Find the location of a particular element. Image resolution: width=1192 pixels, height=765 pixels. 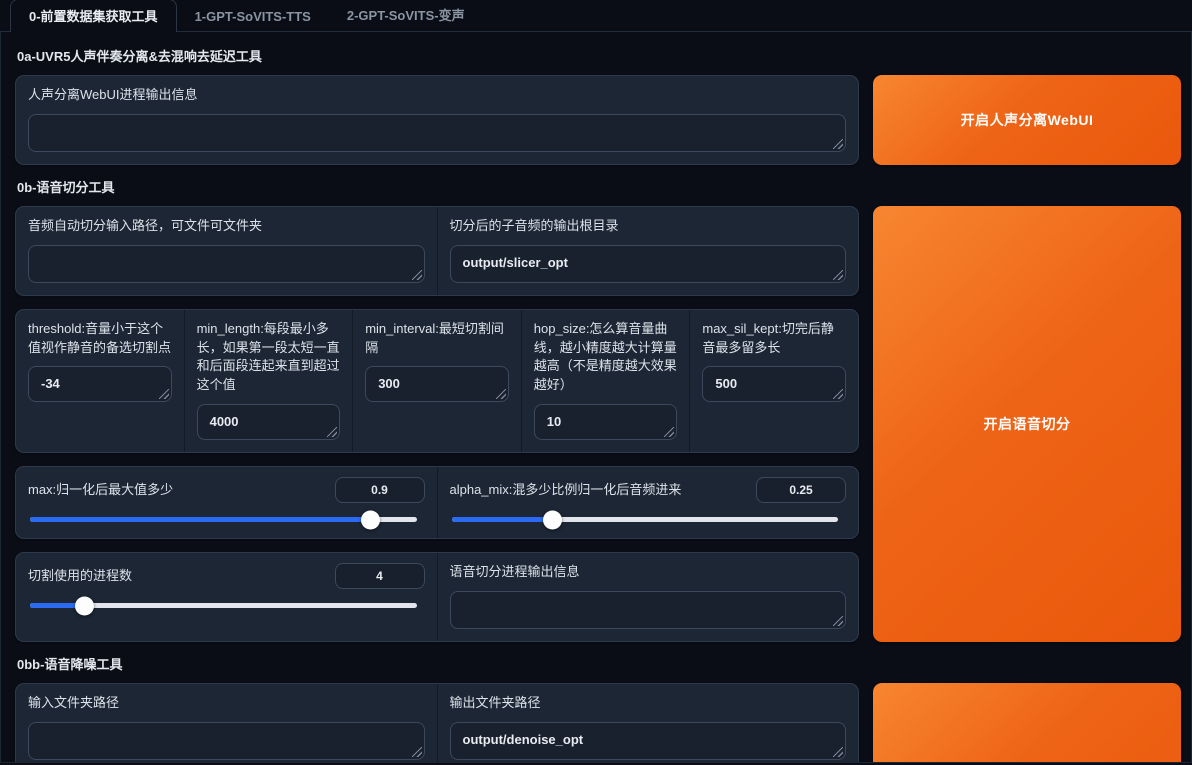

denoise-input-dir-label: 输入文件夹路径 is located at coordinates (74, 702).